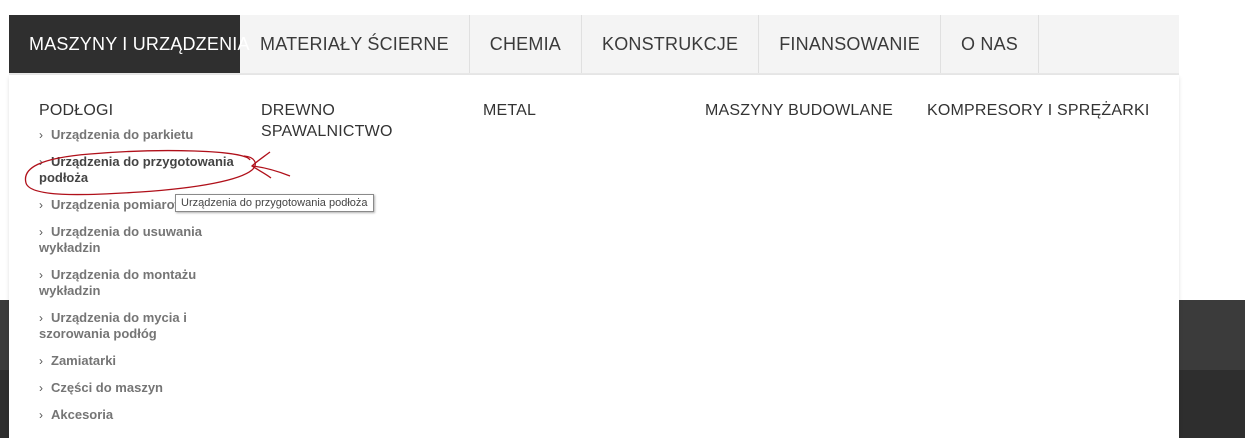  What do you see at coordinates (107, 387) in the screenshot?
I see `submenu-item-label: Części do maszyn` at bounding box center [107, 387].